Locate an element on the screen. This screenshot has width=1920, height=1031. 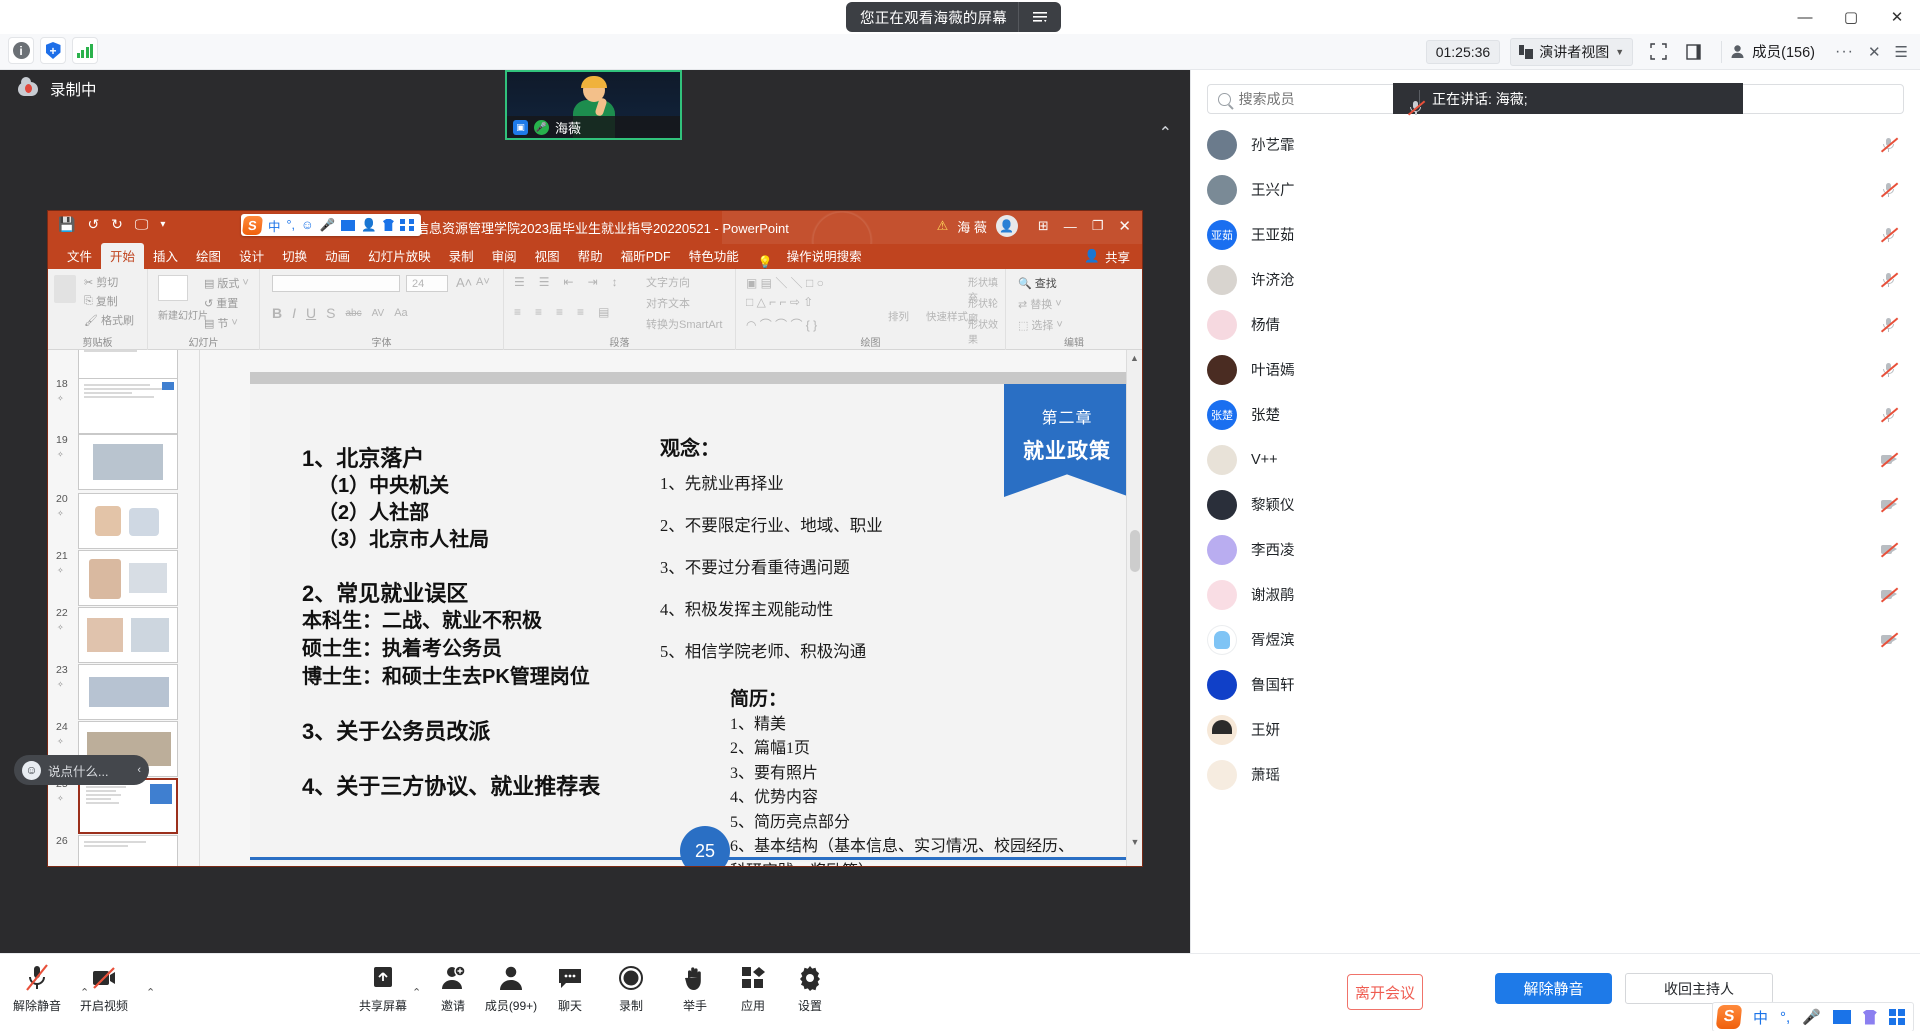
ppt-restore-button: ❐ is located at coordinates (1098, 226).